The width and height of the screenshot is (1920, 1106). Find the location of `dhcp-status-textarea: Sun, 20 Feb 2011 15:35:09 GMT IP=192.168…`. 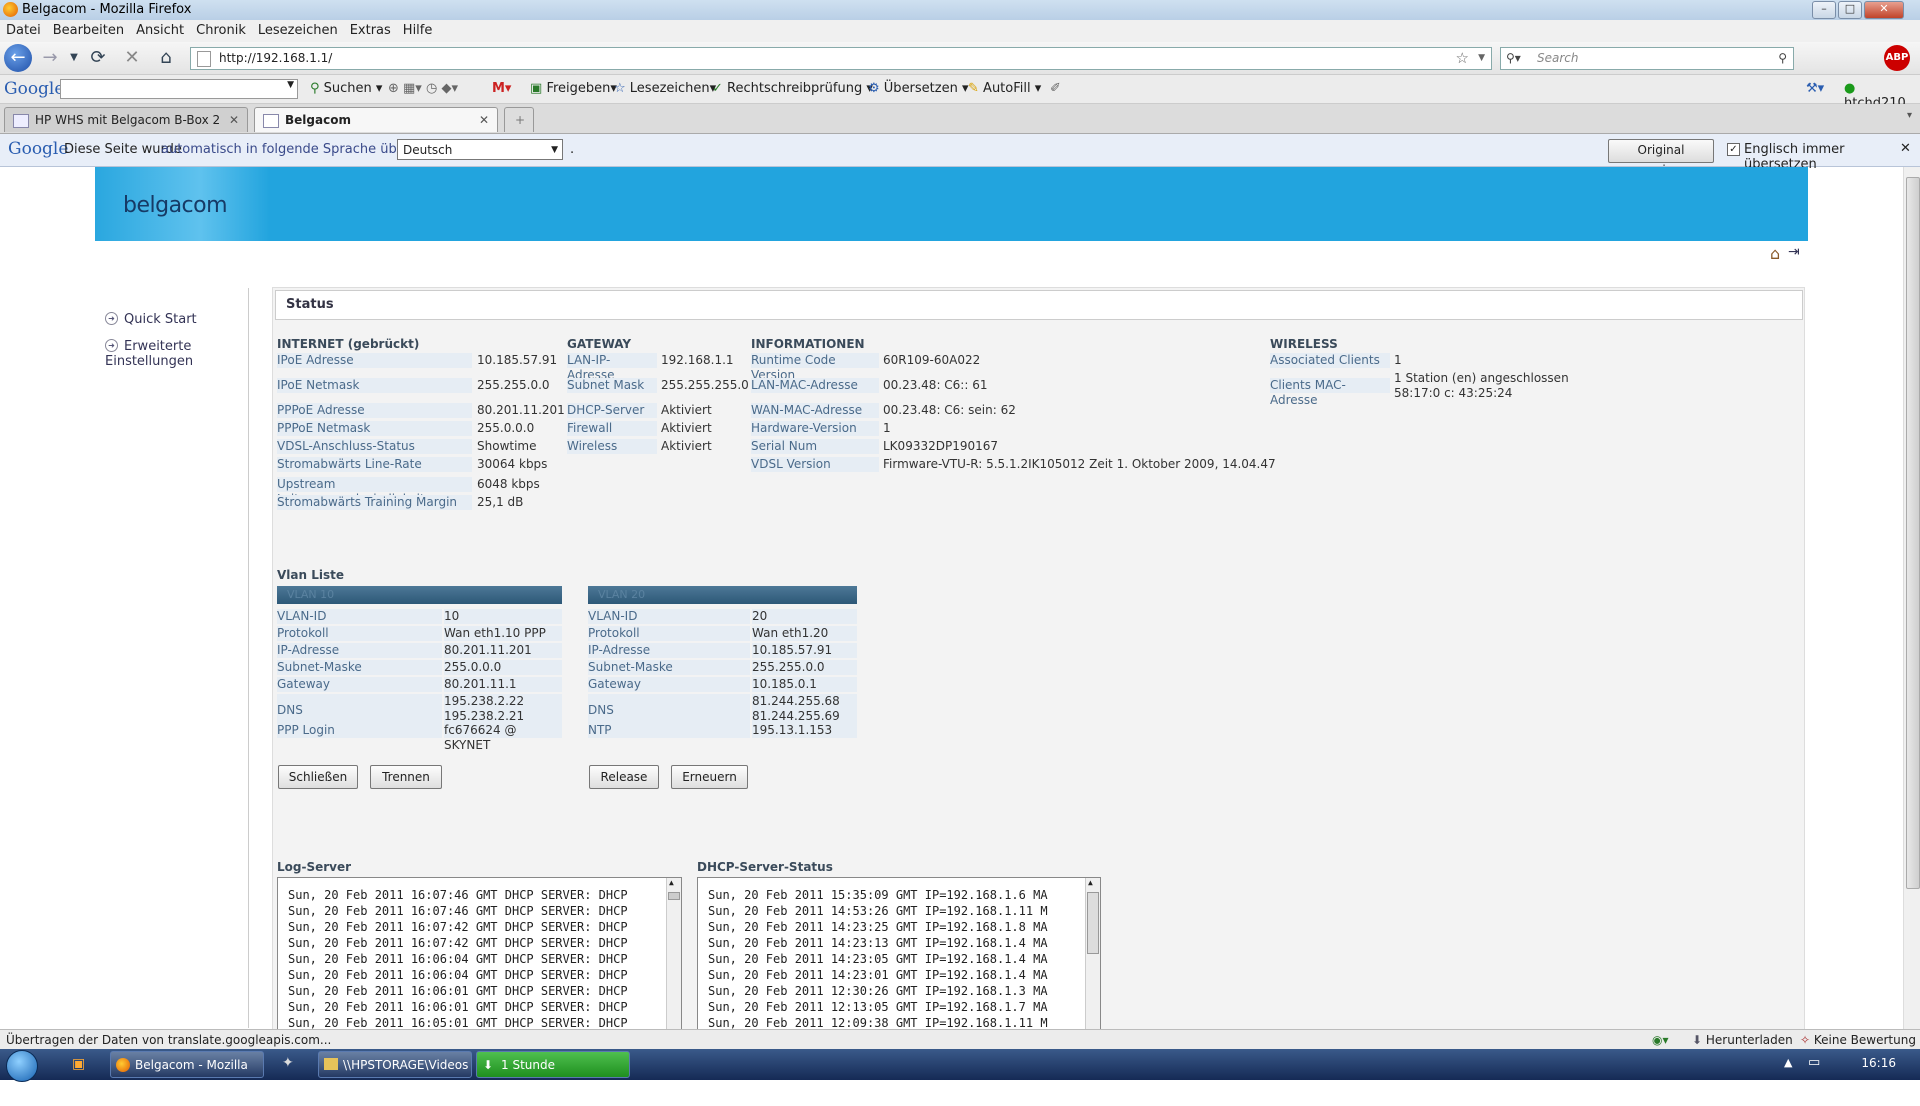

dhcp-status-textarea: Sun, 20 Feb 2011 15:35:09 GMT IP=192.168… is located at coordinates (899, 958).